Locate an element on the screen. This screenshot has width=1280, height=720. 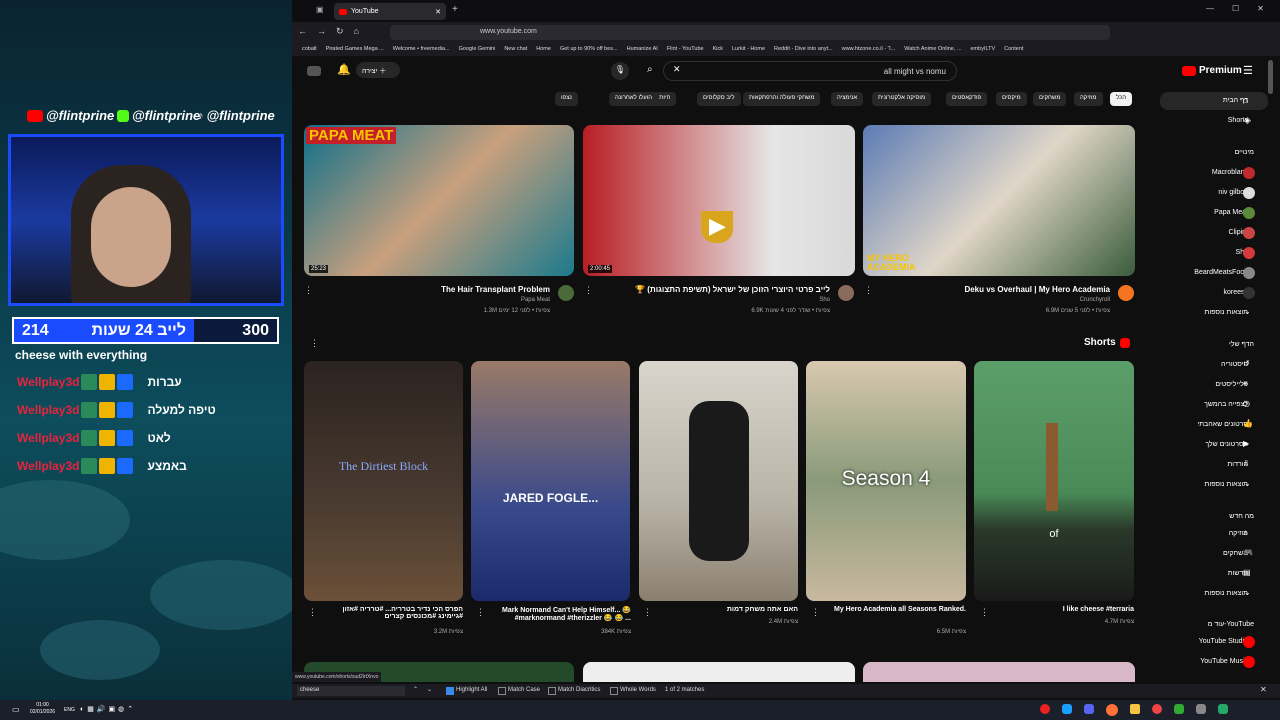
account-avatar is located at coordinates (314, 71).